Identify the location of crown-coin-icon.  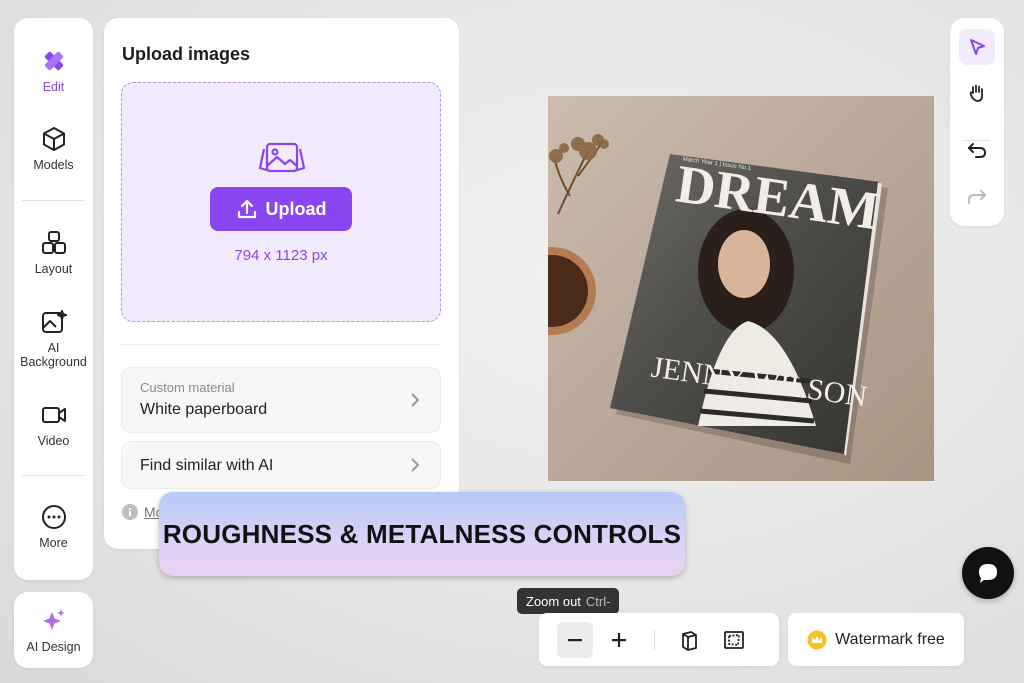
(817, 639).